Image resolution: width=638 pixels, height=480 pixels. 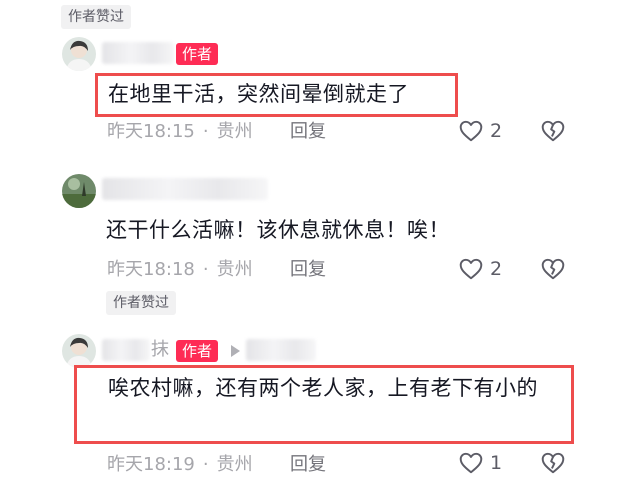 I want to click on comment-time: 昨天18:15, so click(x=151, y=131).